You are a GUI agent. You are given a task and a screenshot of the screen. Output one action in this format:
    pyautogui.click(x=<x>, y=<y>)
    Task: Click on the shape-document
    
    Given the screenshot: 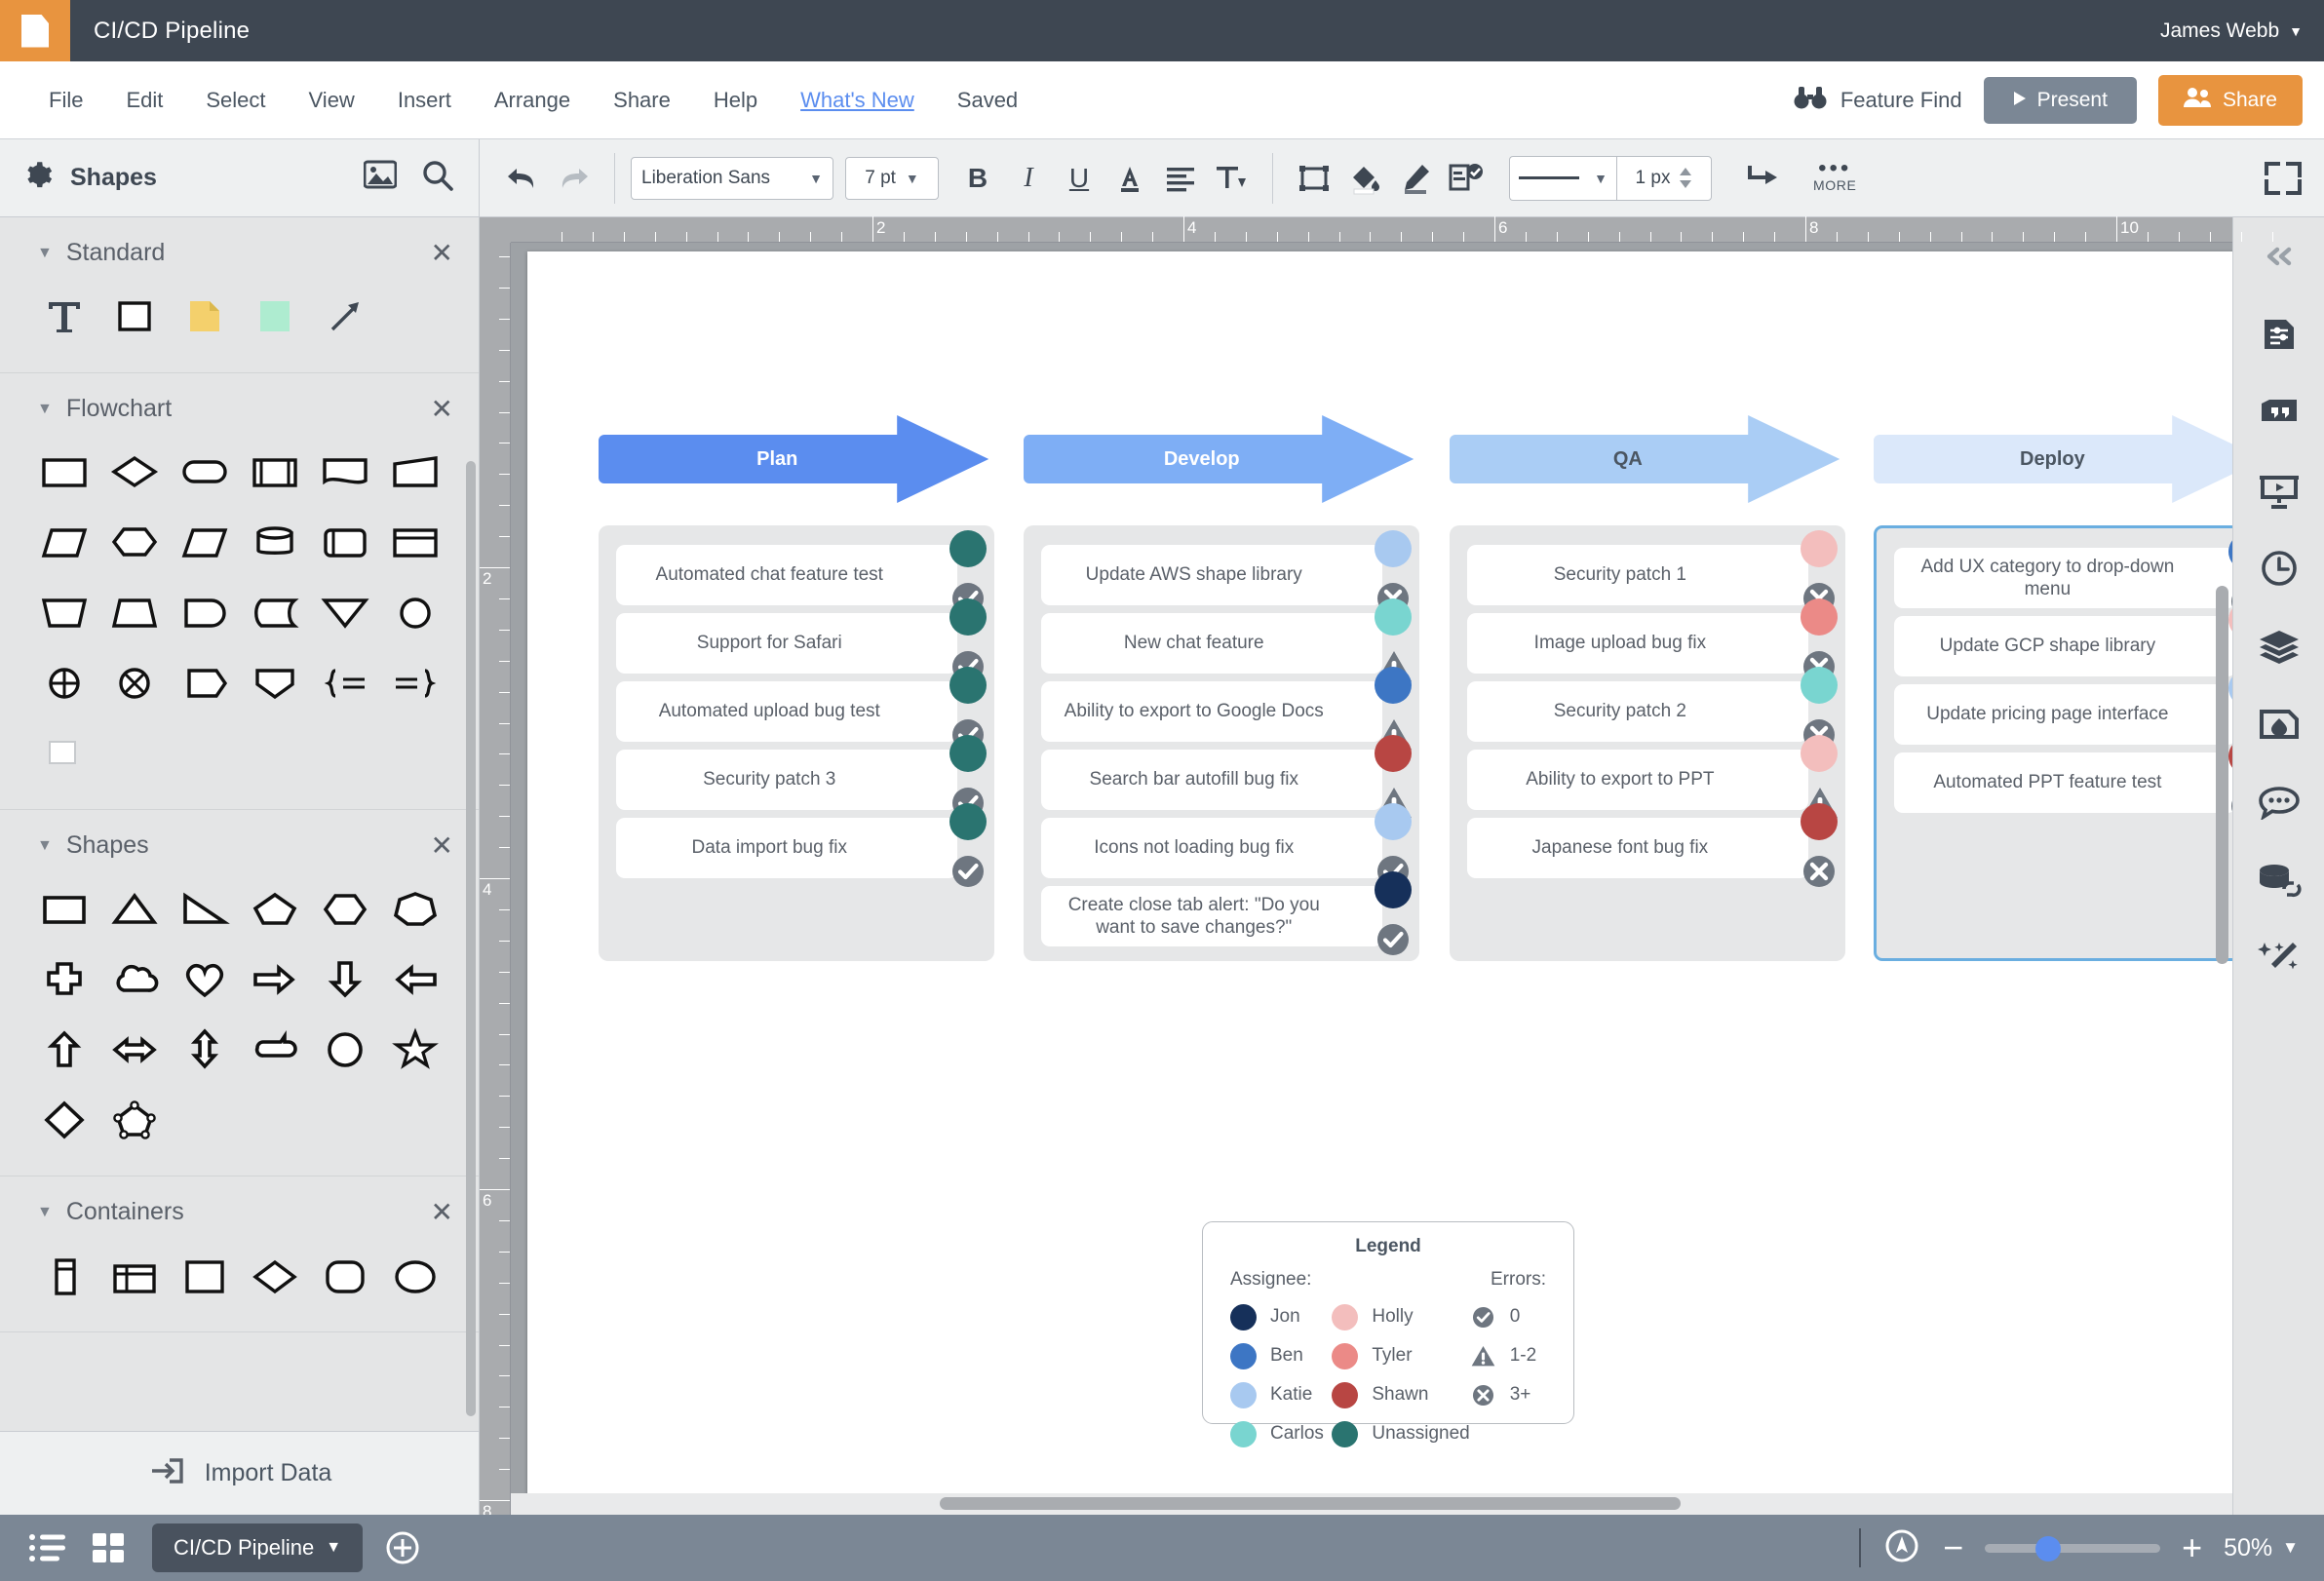 What is the action you would take?
    pyautogui.click(x=345, y=472)
    